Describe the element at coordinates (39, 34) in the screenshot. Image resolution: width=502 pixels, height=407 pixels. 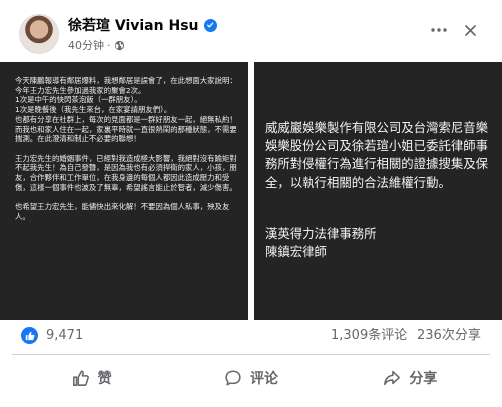
I see `author-avatar` at that location.